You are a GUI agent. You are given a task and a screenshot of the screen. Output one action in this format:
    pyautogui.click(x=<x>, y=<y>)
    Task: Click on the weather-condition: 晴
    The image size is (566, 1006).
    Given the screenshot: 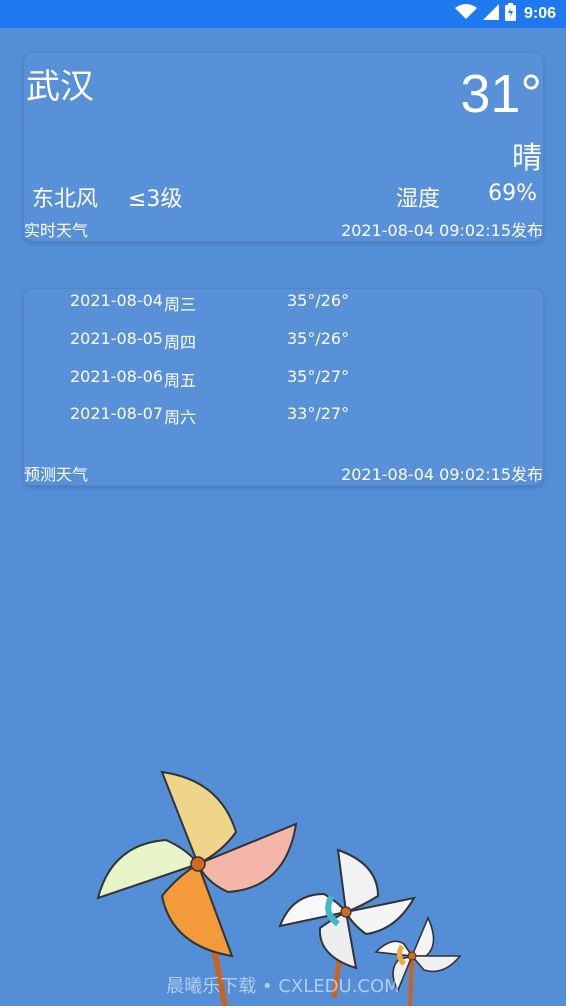 What is the action you would take?
    pyautogui.click(x=527, y=158)
    